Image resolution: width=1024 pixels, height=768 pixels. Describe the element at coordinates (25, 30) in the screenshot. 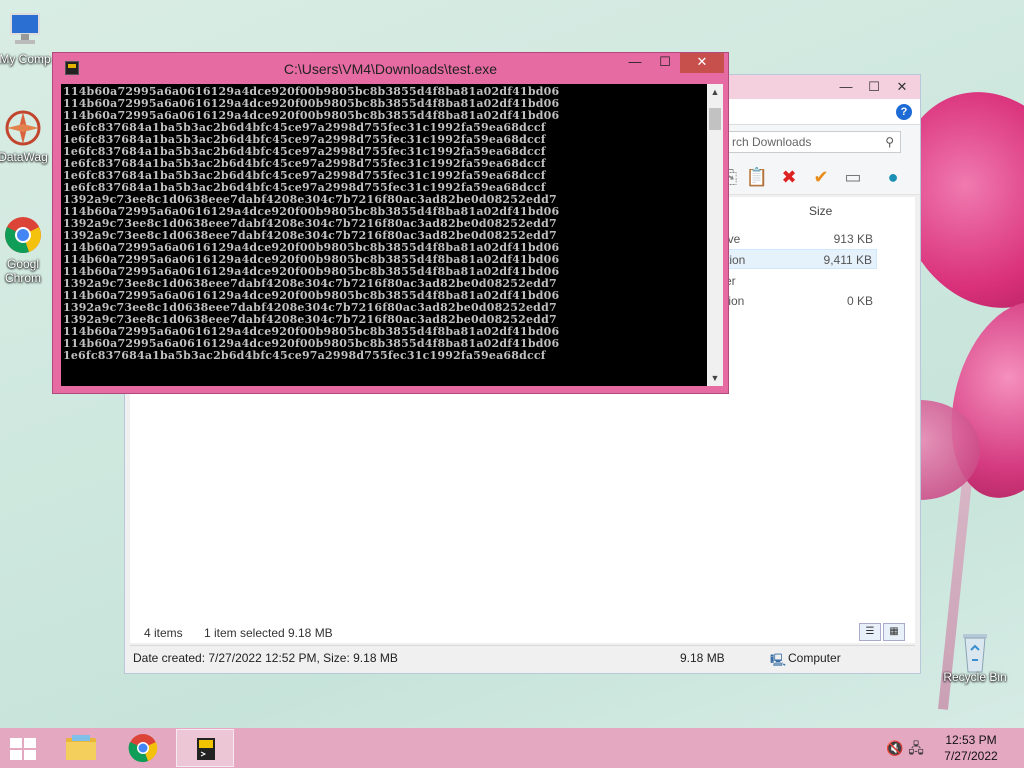

I see `computer-icon` at that location.